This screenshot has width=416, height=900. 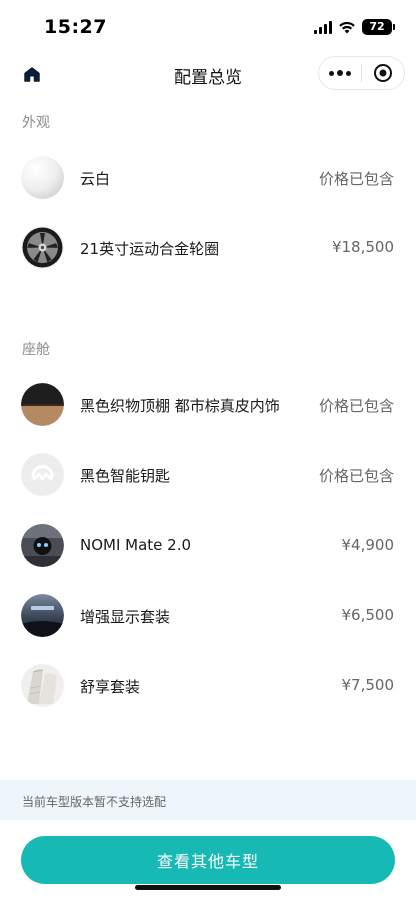 I want to click on item-name: 增强显示套装, so click(x=125, y=617).